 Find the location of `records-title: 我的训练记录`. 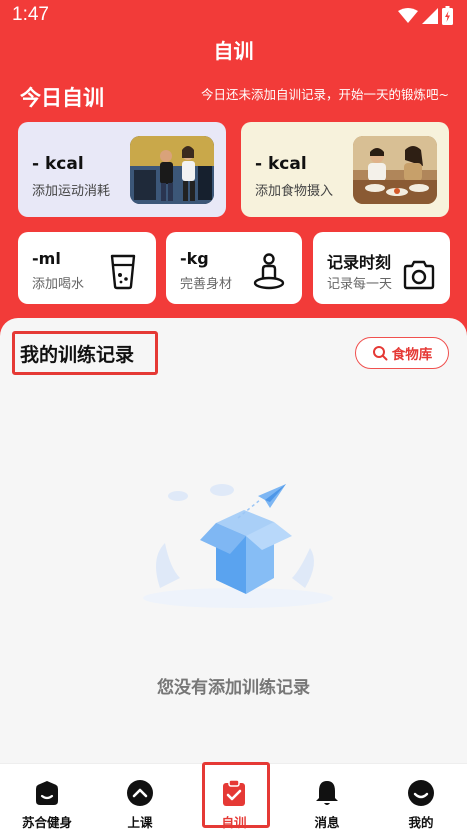

records-title: 我的训练记录 is located at coordinates (77, 355).